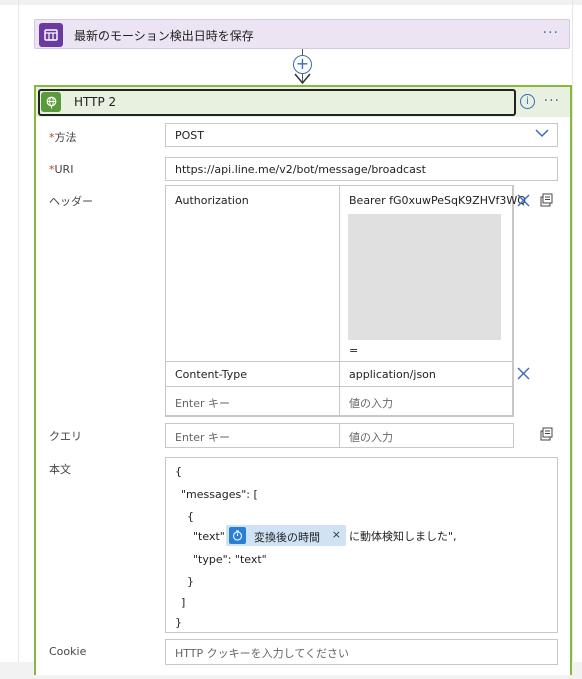 The width and height of the screenshot is (582, 679). What do you see at coordinates (65, 436) in the screenshot?
I see `queries-label: クエリ` at bounding box center [65, 436].